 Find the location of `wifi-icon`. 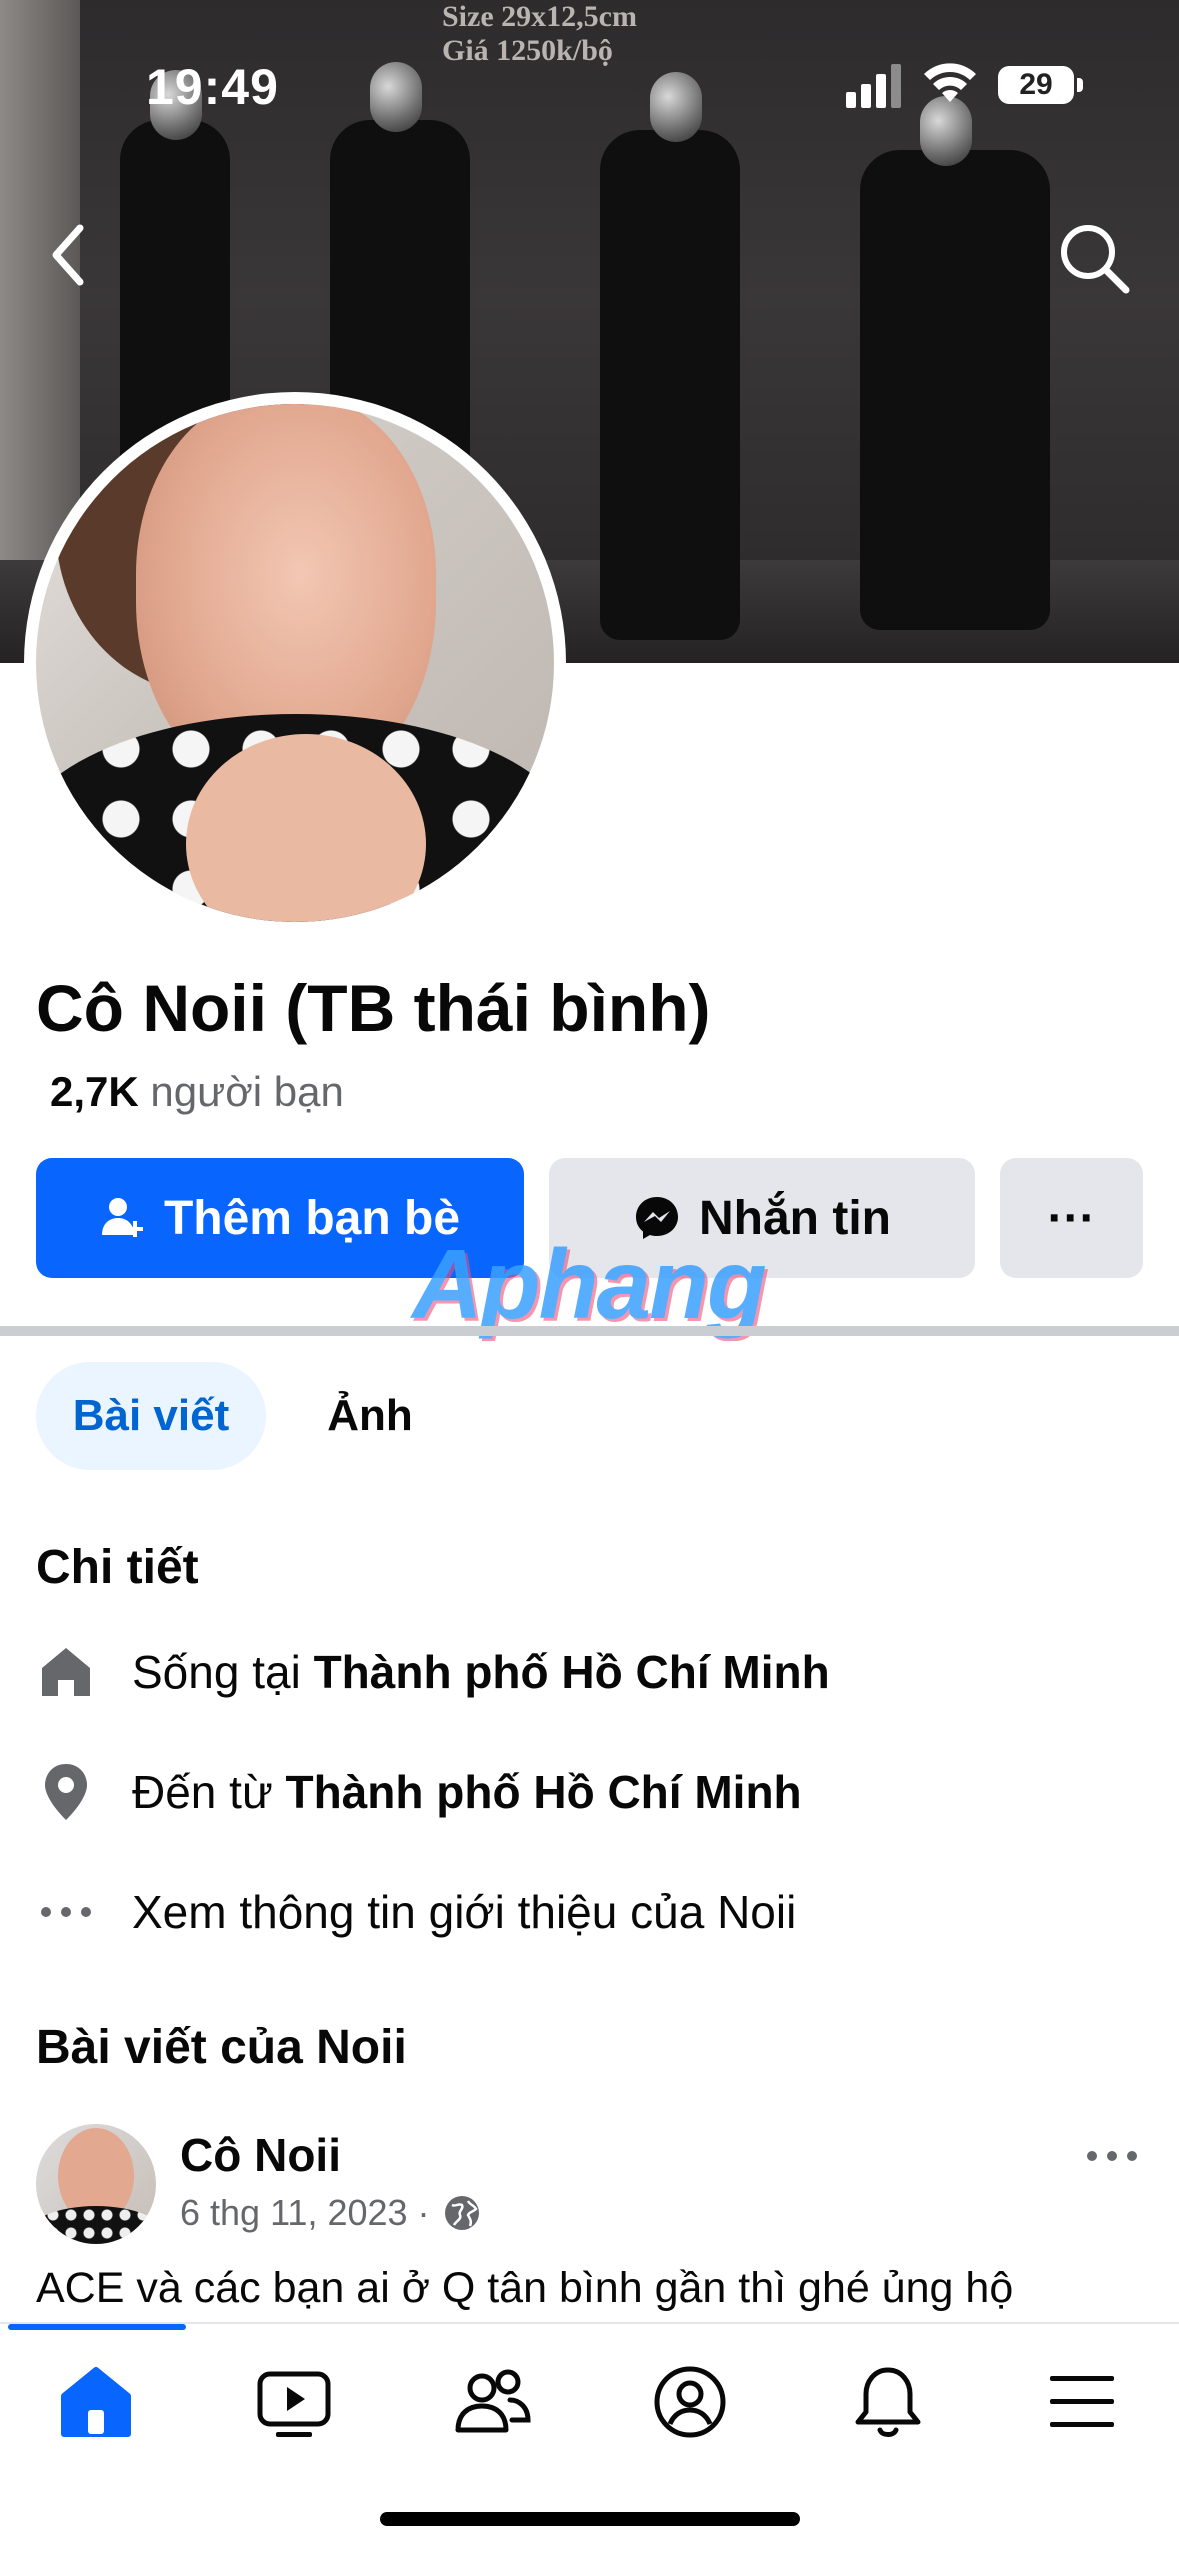

wifi-icon is located at coordinates (950, 82).